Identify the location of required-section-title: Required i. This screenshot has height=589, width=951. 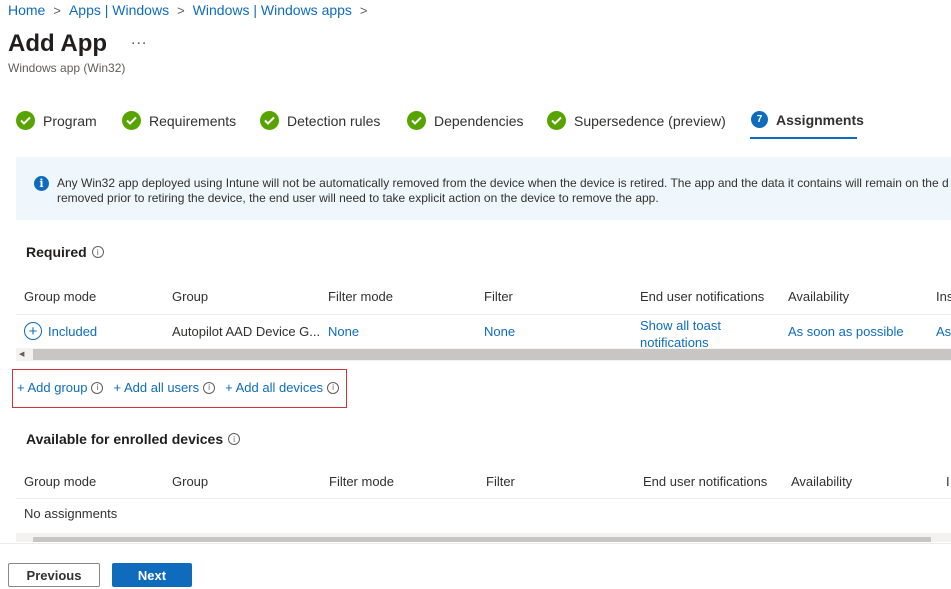
(65, 252).